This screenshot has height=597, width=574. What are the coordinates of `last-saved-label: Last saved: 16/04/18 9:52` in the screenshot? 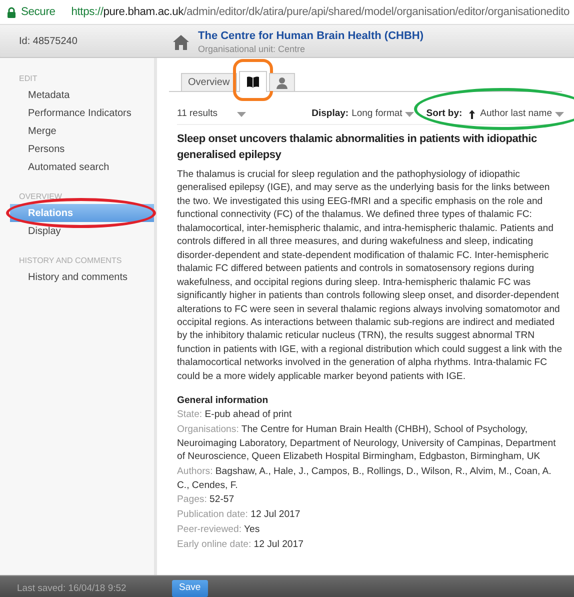 It's located at (71, 588).